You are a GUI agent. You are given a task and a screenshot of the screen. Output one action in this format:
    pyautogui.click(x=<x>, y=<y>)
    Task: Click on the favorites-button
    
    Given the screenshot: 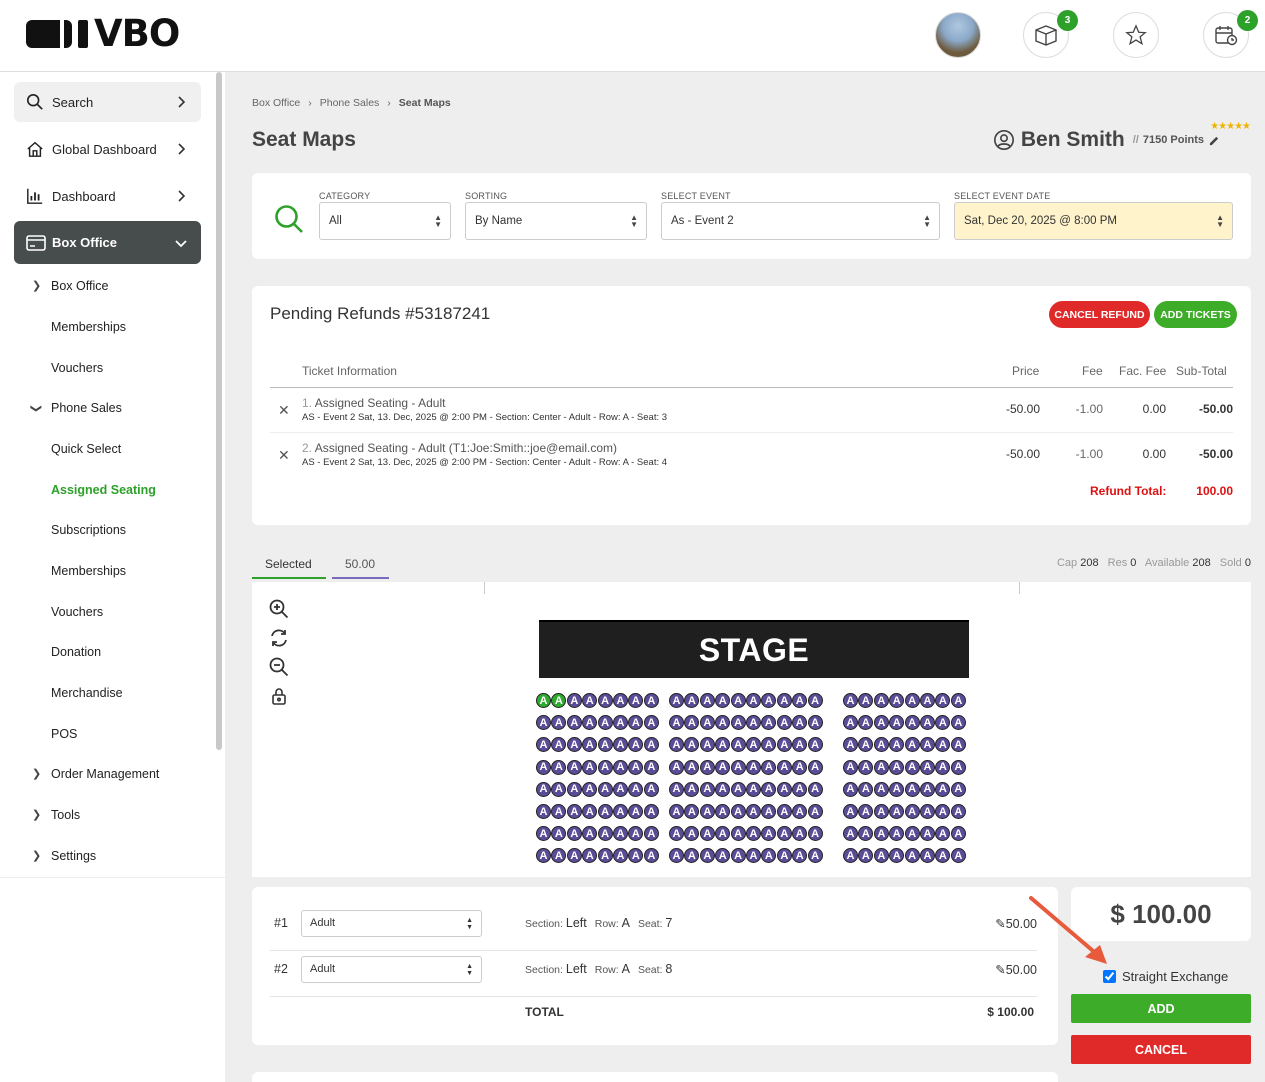 What is the action you would take?
    pyautogui.click(x=1136, y=35)
    